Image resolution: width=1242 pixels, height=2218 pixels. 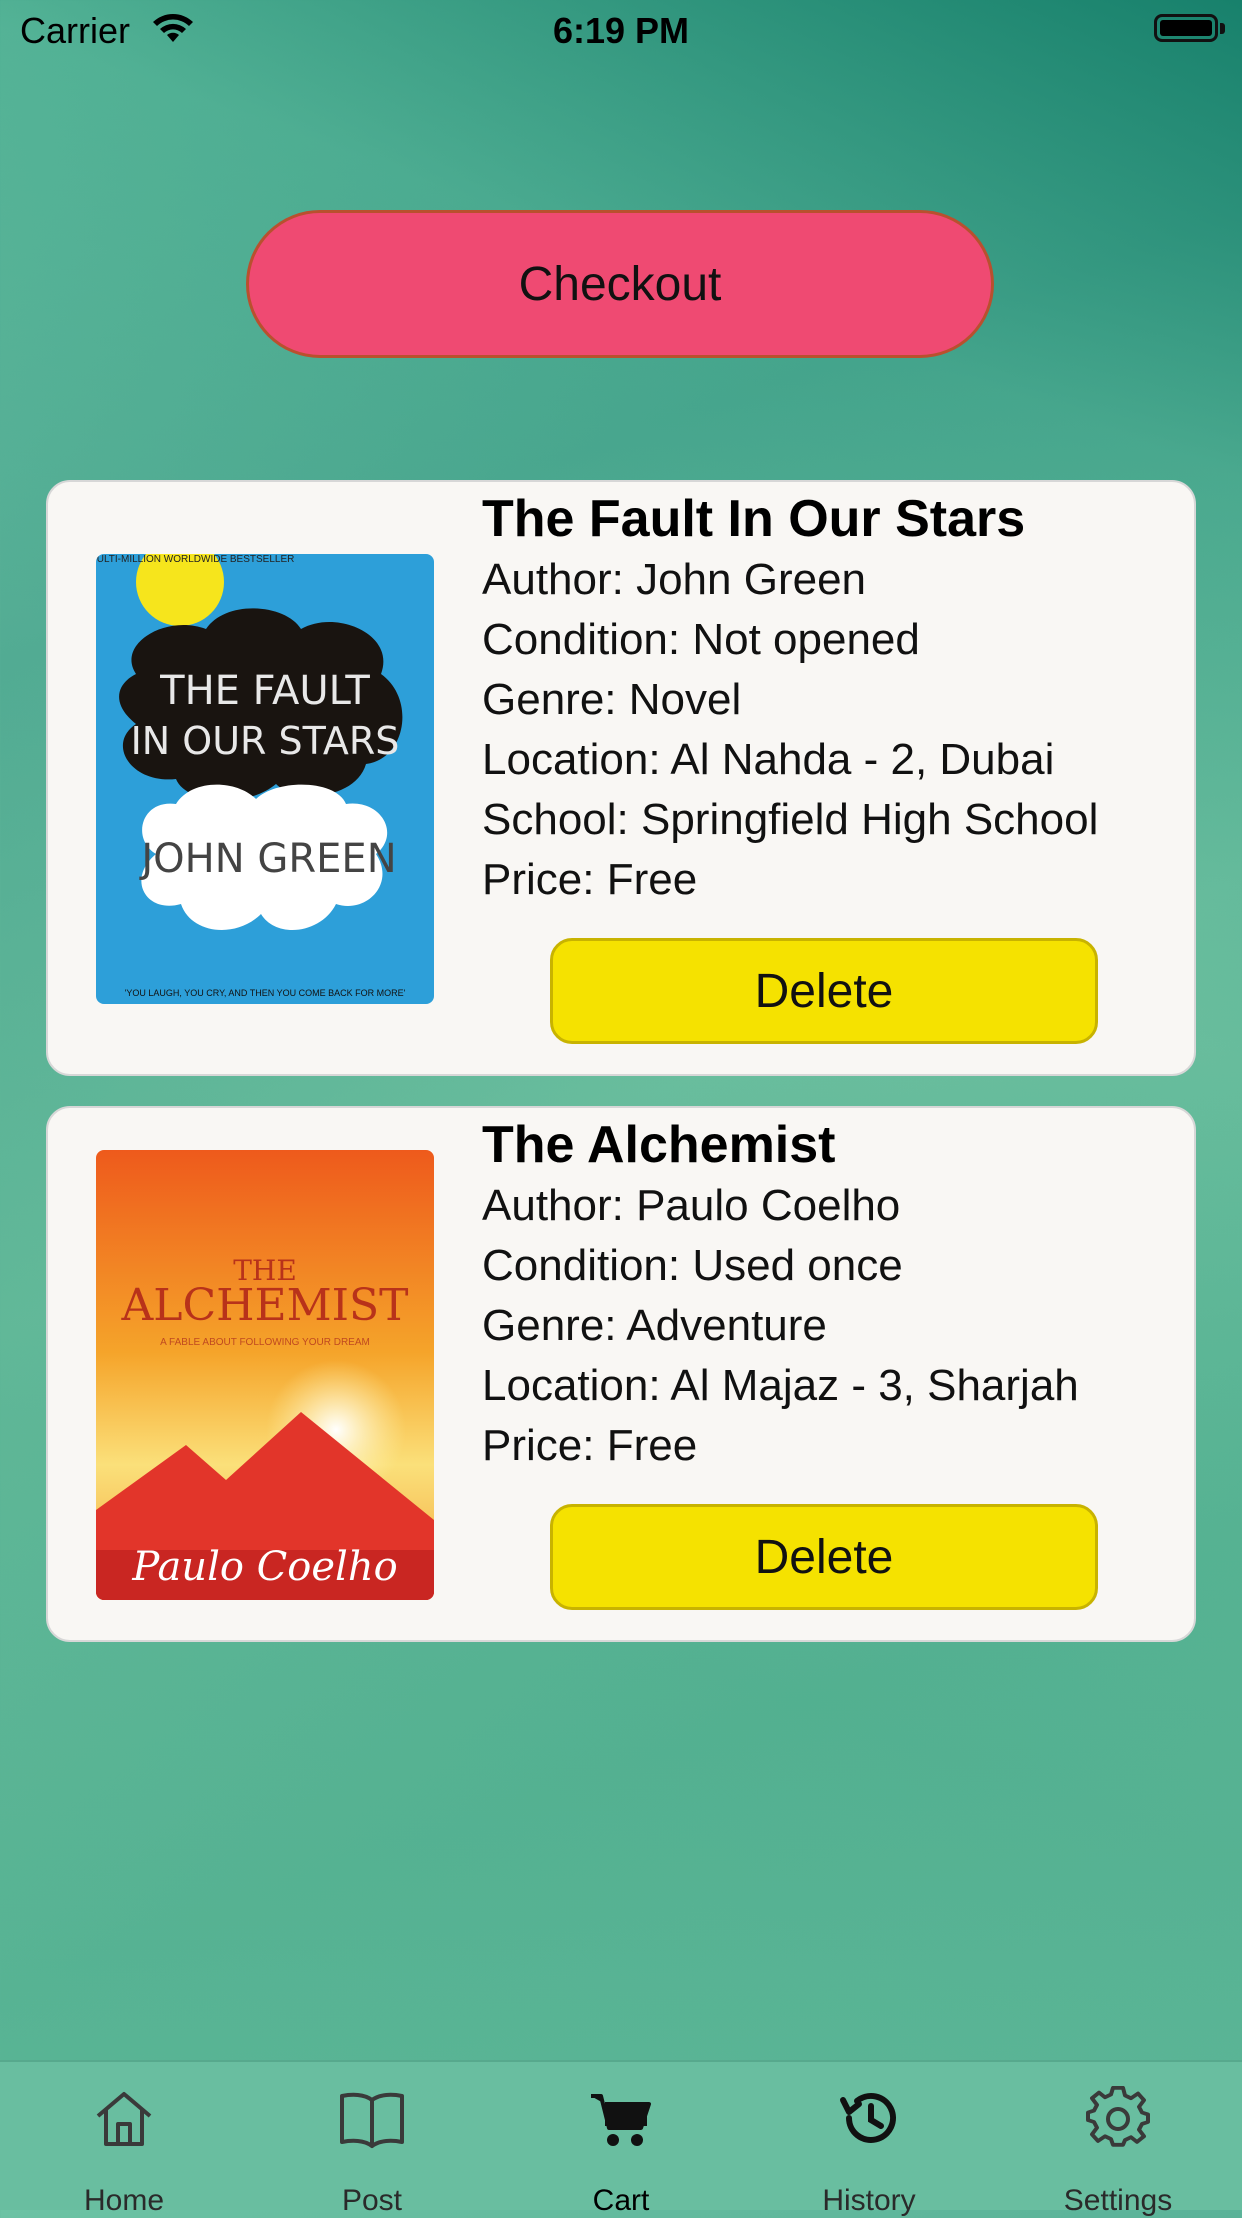 What do you see at coordinates (621, 2118) in the screenshot?
I see `cart-icon` at bounding box center [621, 2118].